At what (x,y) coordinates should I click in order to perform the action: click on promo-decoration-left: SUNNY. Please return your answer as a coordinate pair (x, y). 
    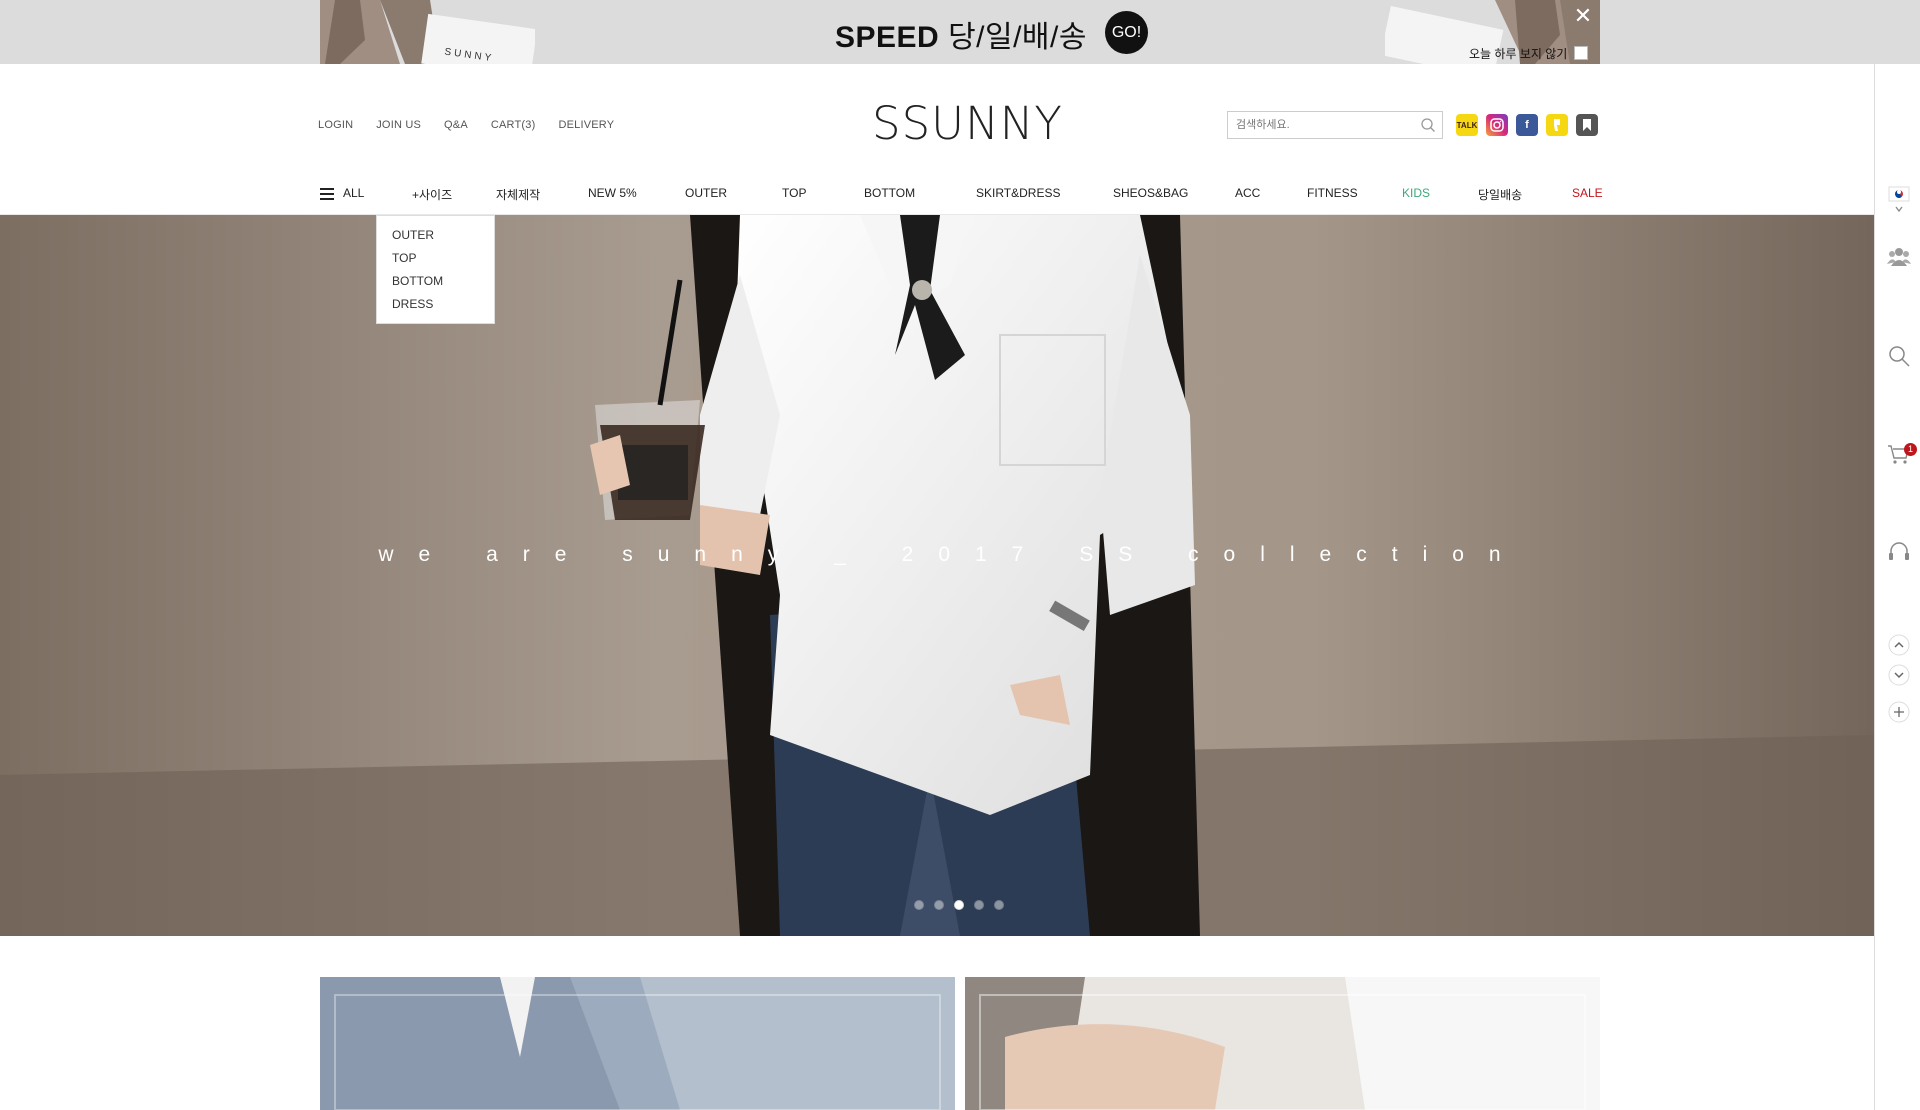
    Looking at the image, I should click on (427, 32).